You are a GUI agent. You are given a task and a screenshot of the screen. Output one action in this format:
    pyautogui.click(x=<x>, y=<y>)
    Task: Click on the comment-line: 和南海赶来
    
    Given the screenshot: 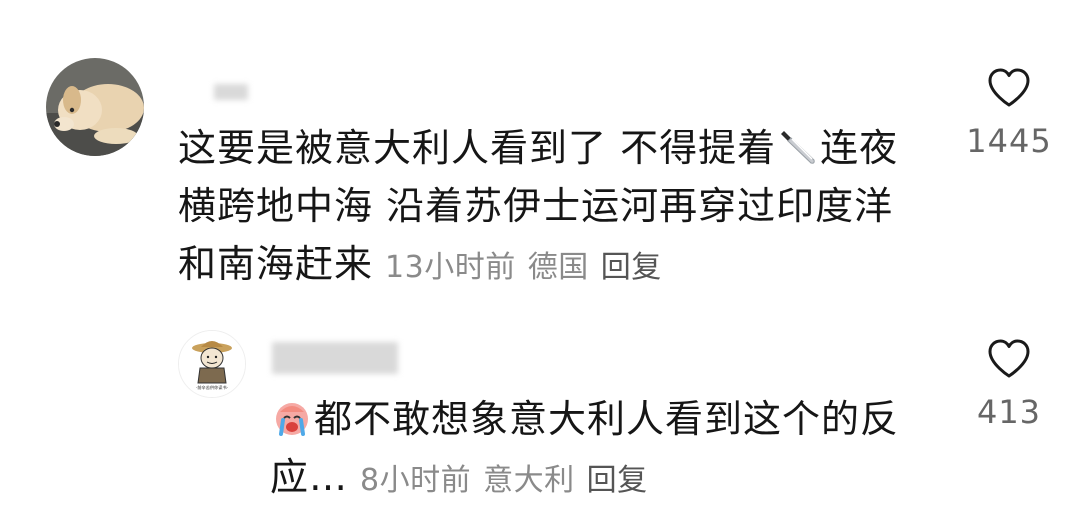 What is the action you would take?
    pyautogui.click(x=276, y=264)
    